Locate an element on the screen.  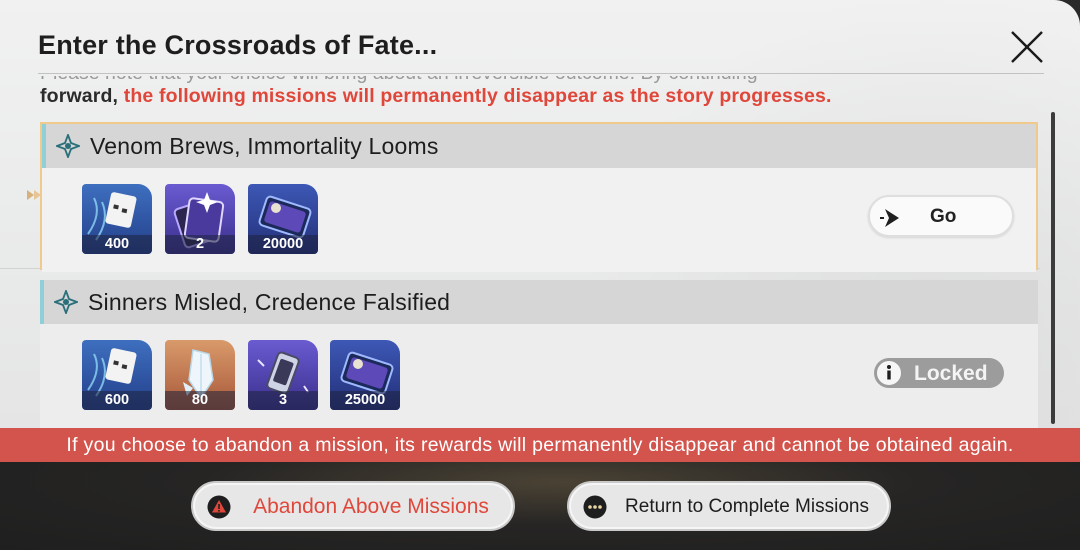
reward-item: 80 is located at coordinates (200, 375).